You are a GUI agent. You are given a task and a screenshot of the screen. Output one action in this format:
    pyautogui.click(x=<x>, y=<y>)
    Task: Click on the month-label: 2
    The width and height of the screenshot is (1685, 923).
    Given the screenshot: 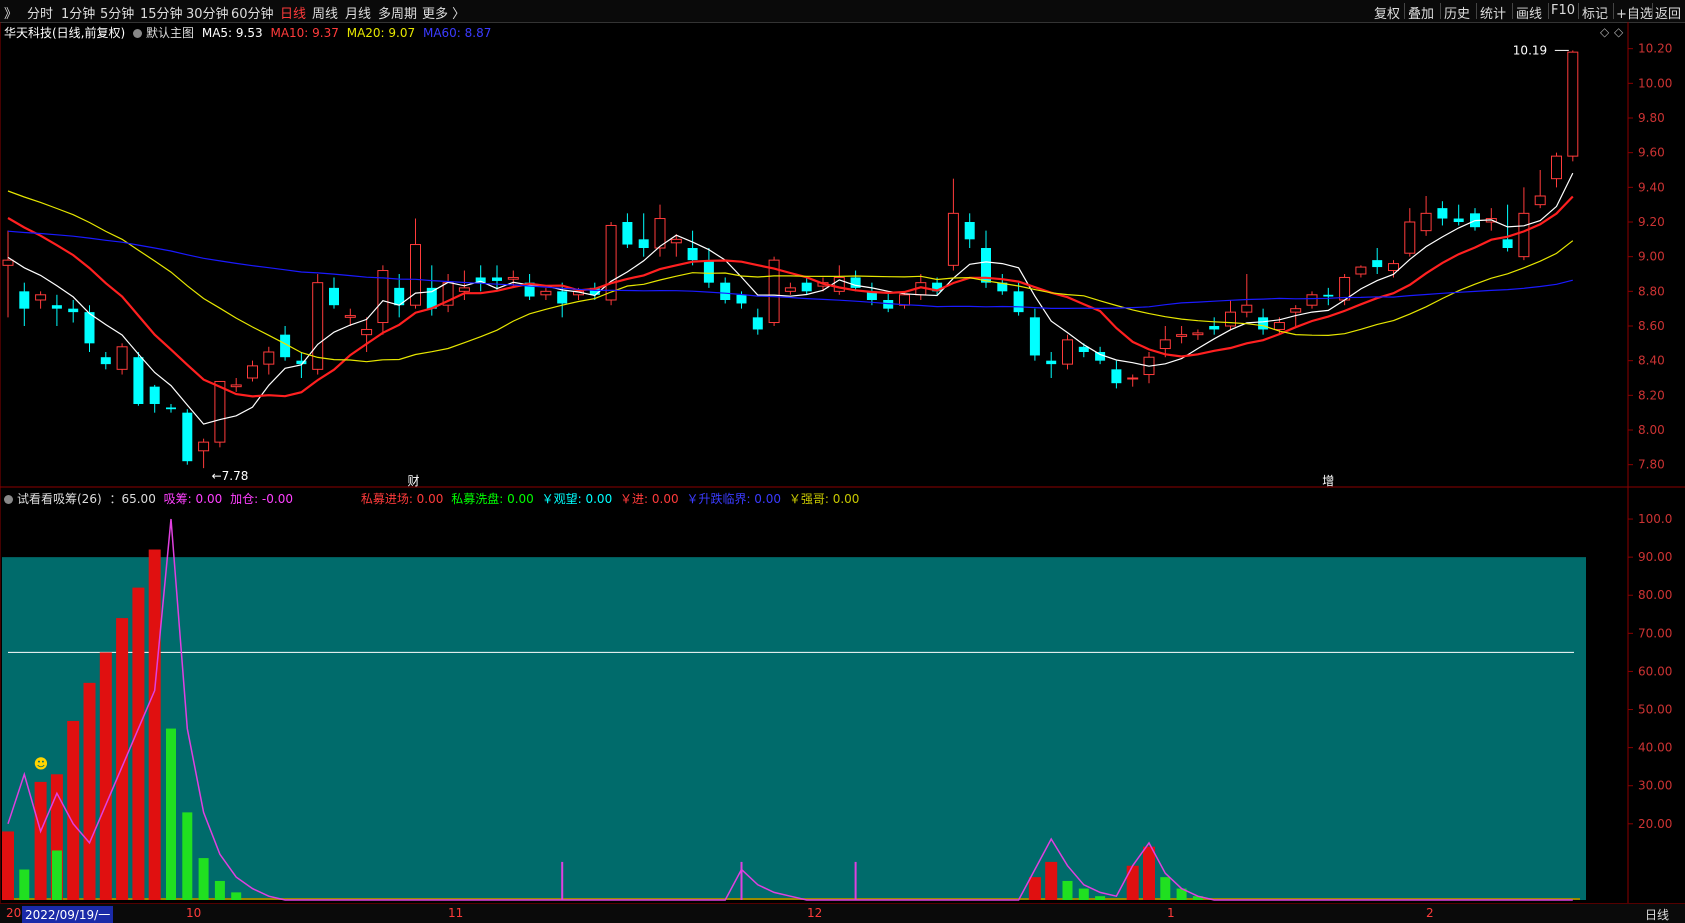 What is the action you would take?
    pyautogui.click(x=1430, y=913)
    